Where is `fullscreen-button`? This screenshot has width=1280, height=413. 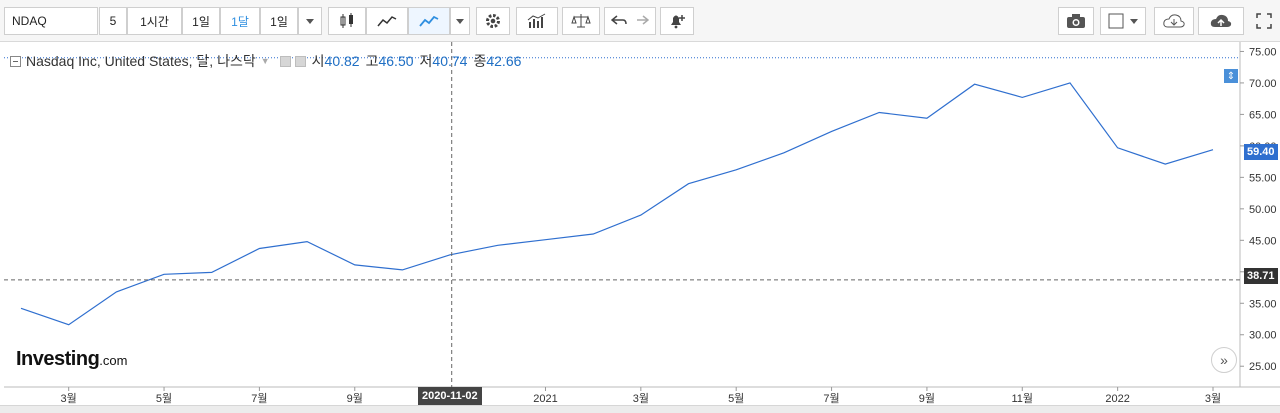
fullscreen-button is located at coordinates (1264, 21).